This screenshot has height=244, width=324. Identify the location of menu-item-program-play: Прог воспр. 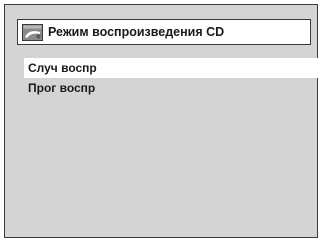
(172, 88).